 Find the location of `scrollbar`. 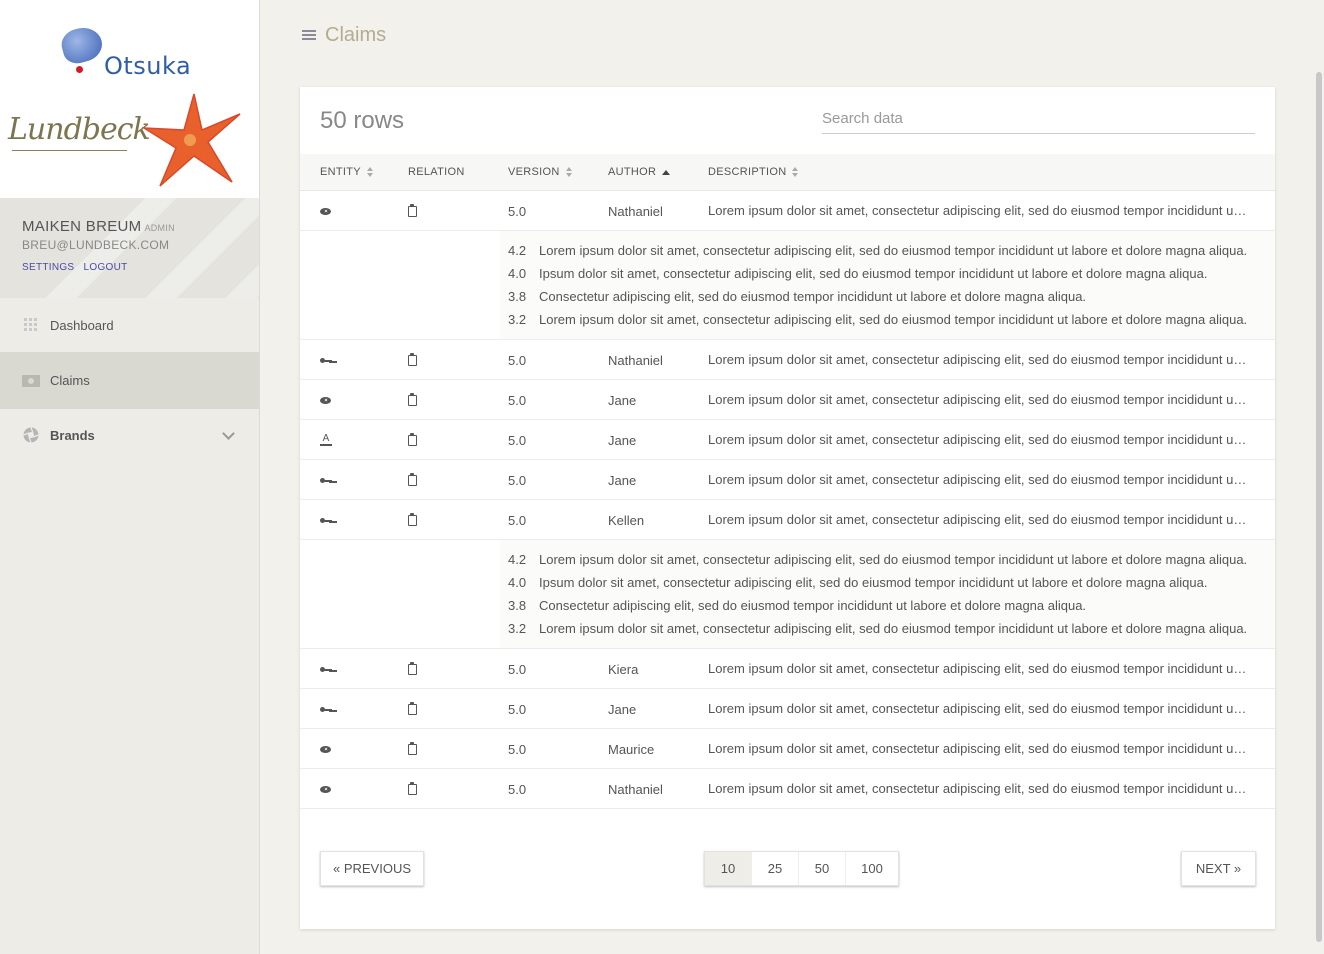

scrollbar is located at coordinates (1319, 507).